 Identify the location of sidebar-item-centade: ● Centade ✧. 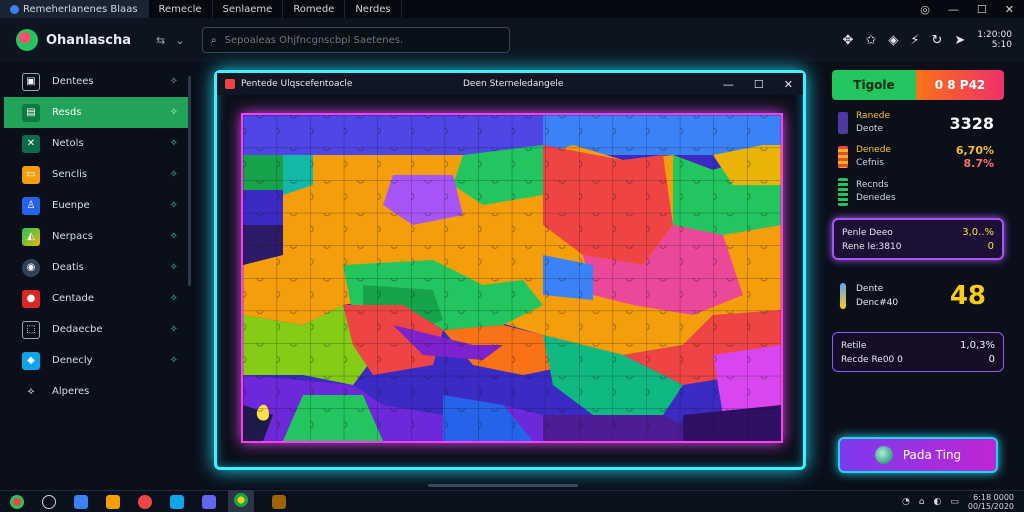
(97, 298).